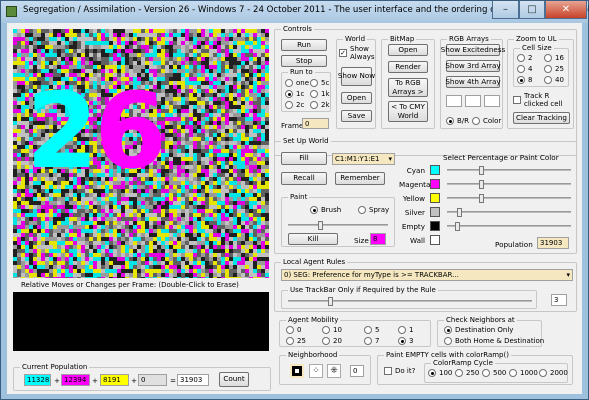 This screenshot has width=589, height=400. What do you see at coordinates (130, 131) in the screenshot?
I see `canvas-number-digit-2: 6` at bounding box center [130, 131].